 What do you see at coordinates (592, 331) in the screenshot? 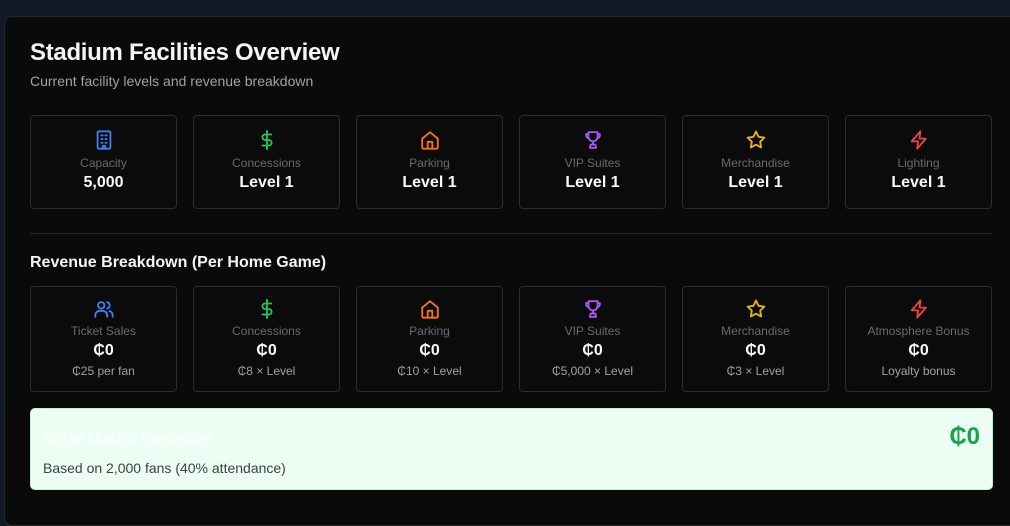
I see `revenue-label: VIP Suites` at bounding box center [592, 331].